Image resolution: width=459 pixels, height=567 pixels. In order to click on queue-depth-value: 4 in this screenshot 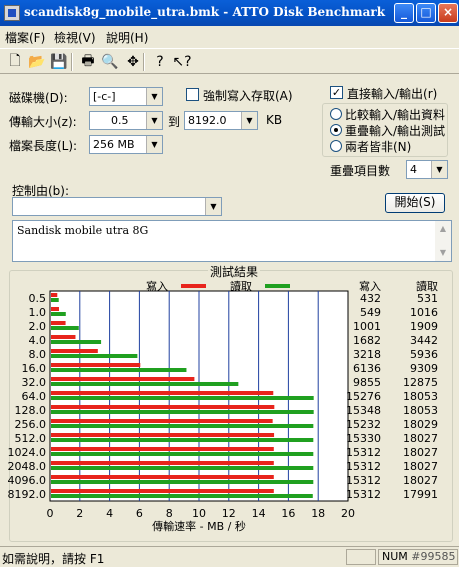, I will do `click(413, 169)`.